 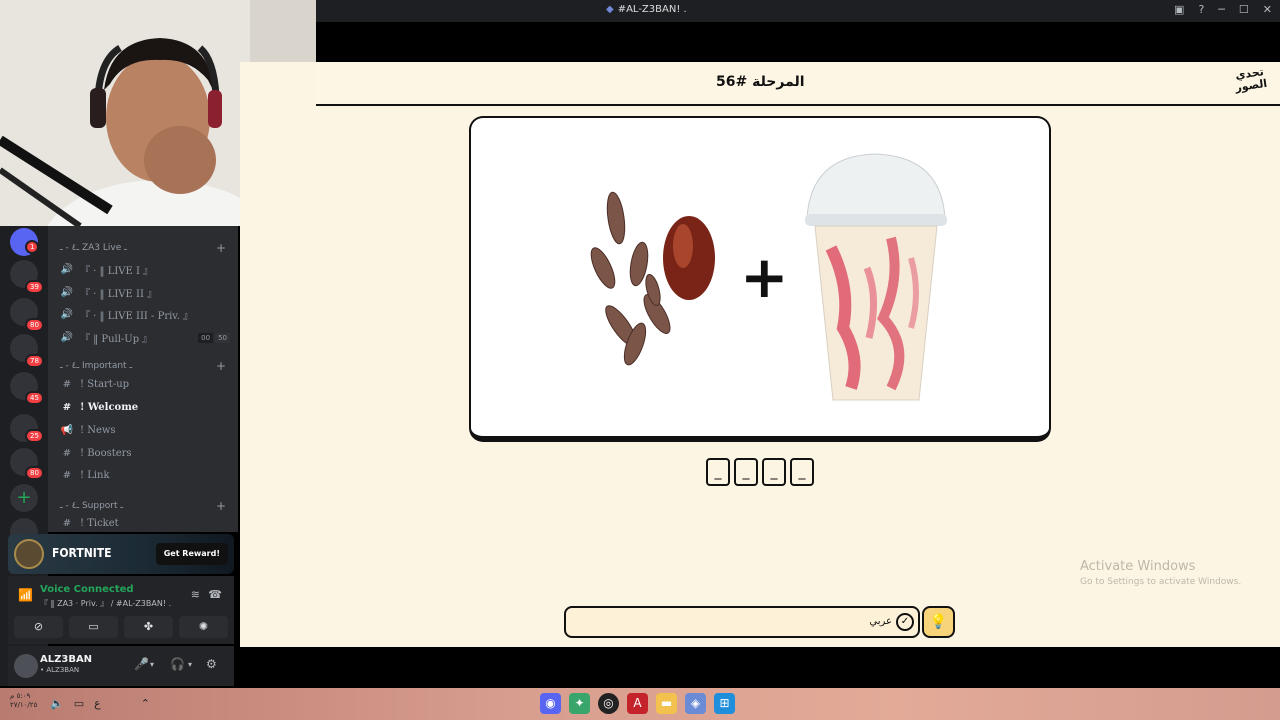 I want to click on date-seeds-image, so click(x=630, y=278).